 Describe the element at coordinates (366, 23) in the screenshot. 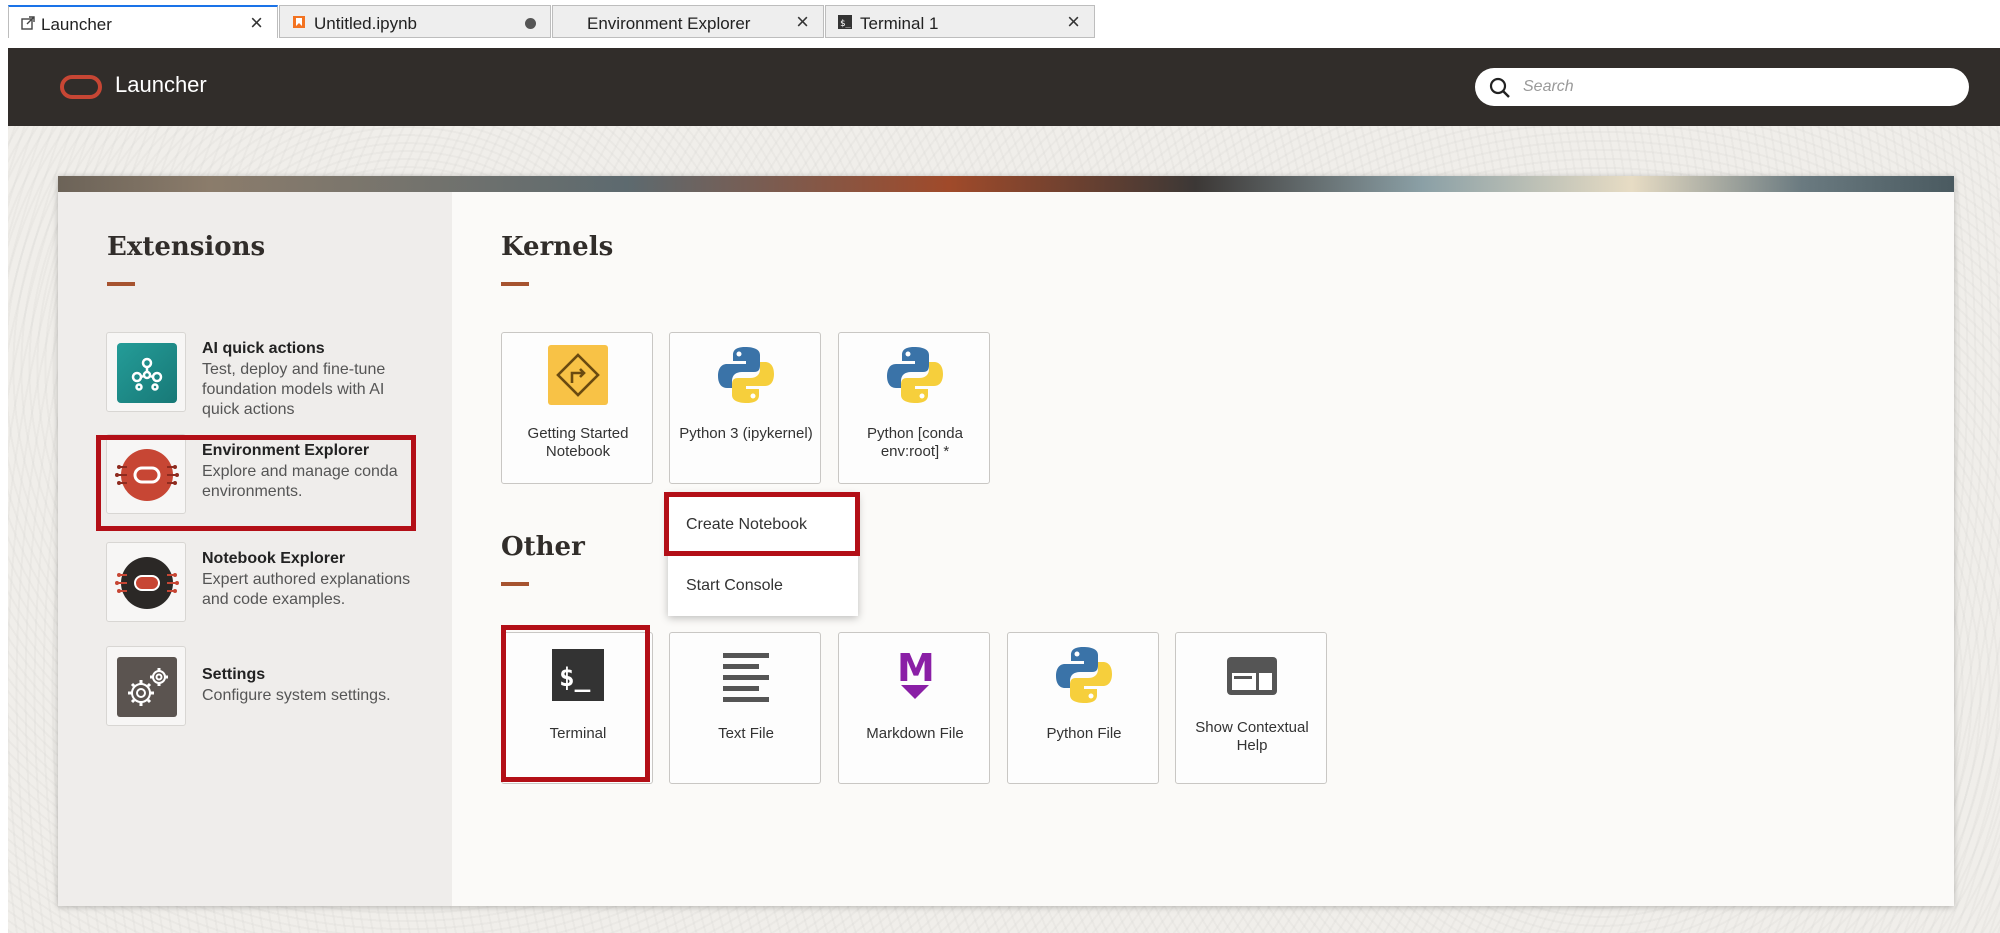

I see `tab-label: Untitled.ipynb` at that location.